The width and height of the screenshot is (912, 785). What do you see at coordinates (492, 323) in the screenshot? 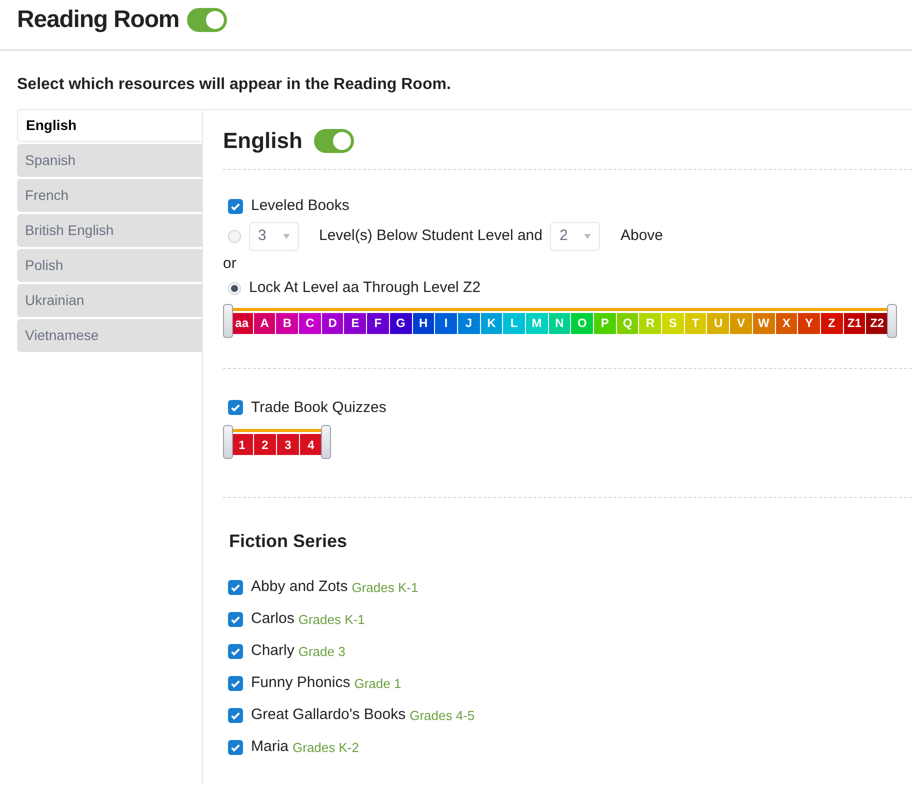
I see `level-chip: K` at bounding box center [492, 323].